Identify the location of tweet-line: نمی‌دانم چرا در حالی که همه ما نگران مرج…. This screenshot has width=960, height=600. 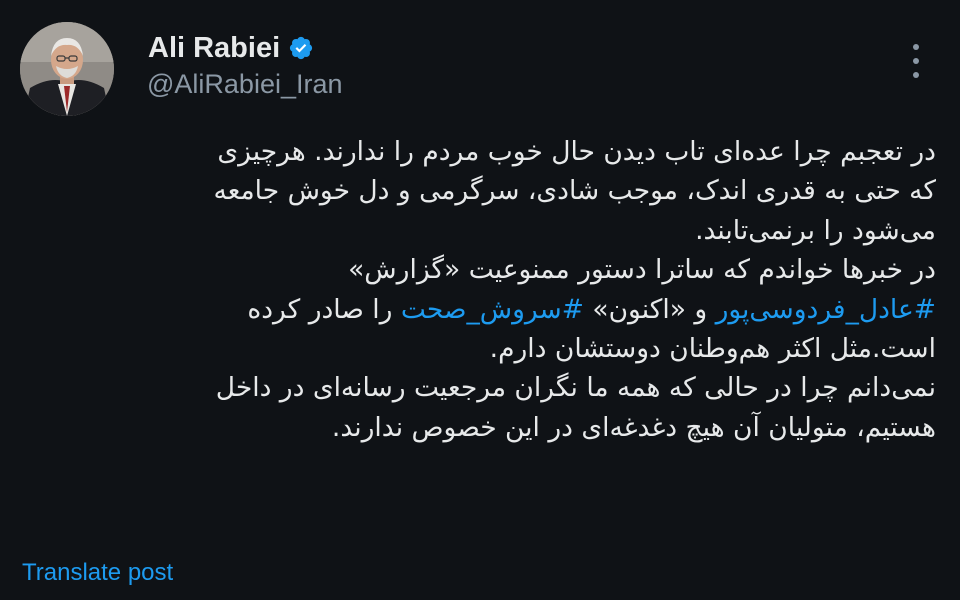
(478, 387).